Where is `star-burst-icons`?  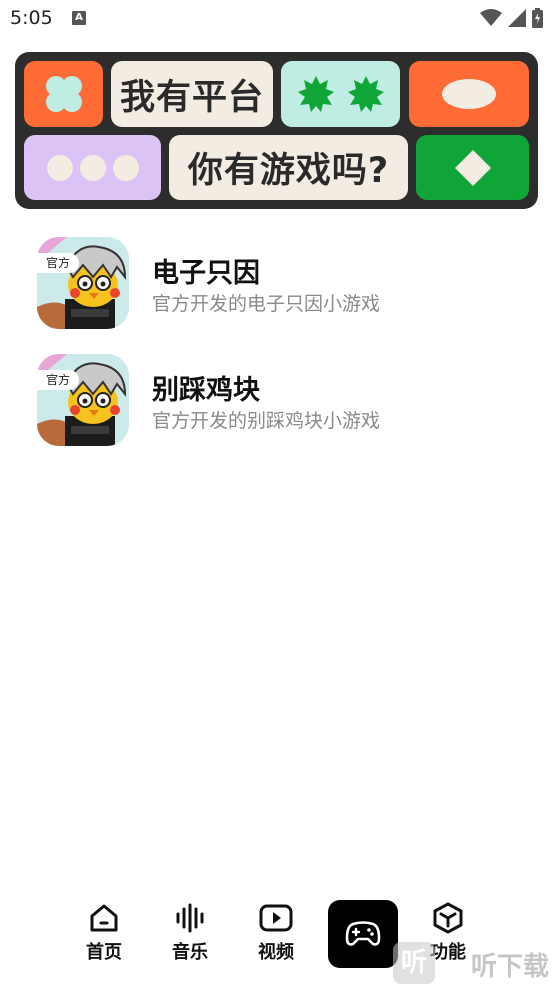
star-burst-icons is located at coordinates (340, 94).